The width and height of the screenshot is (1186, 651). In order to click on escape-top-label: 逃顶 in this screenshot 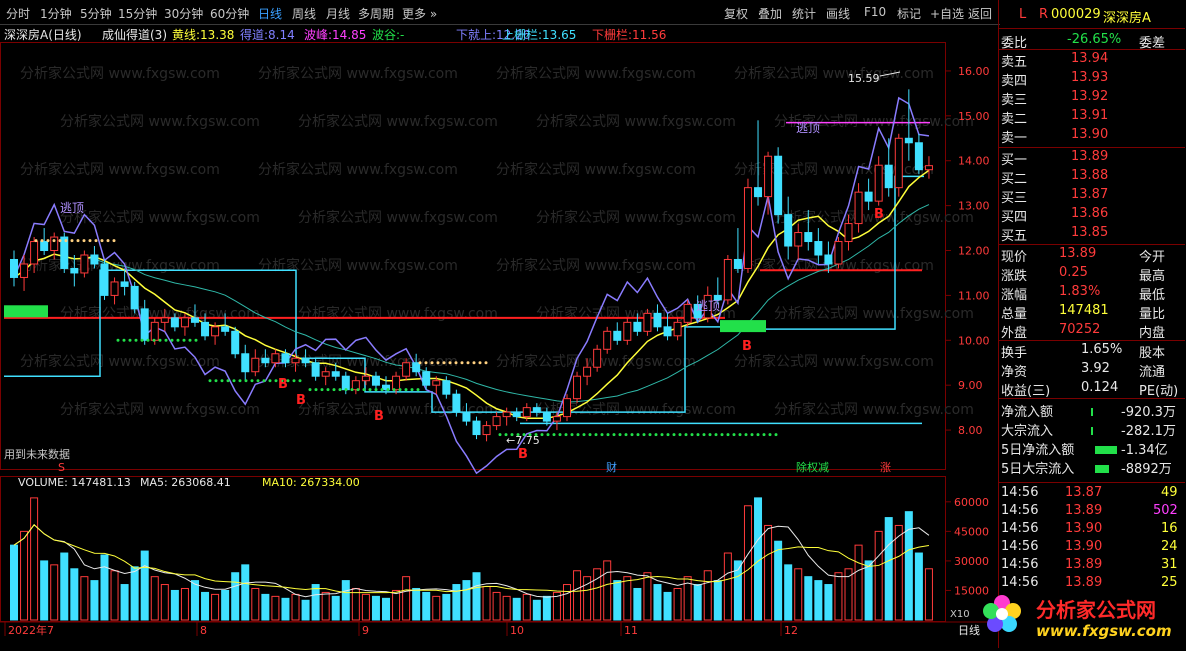, I will do `click(72, 208)`.